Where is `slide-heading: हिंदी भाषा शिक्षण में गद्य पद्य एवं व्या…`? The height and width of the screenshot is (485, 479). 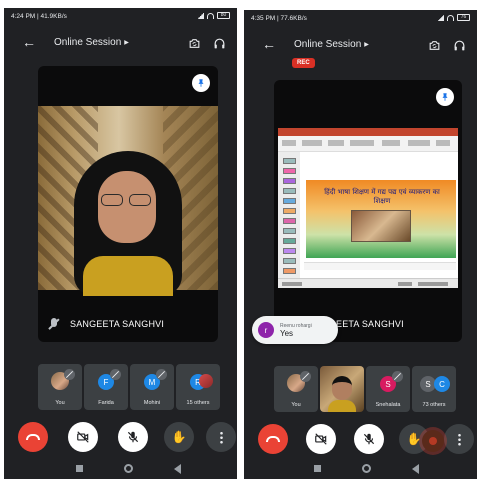 slide-heading: हिंदी भाषा शिक्षण में गद्य पद्य एवं व्या… is located at coordinates (382, 196).